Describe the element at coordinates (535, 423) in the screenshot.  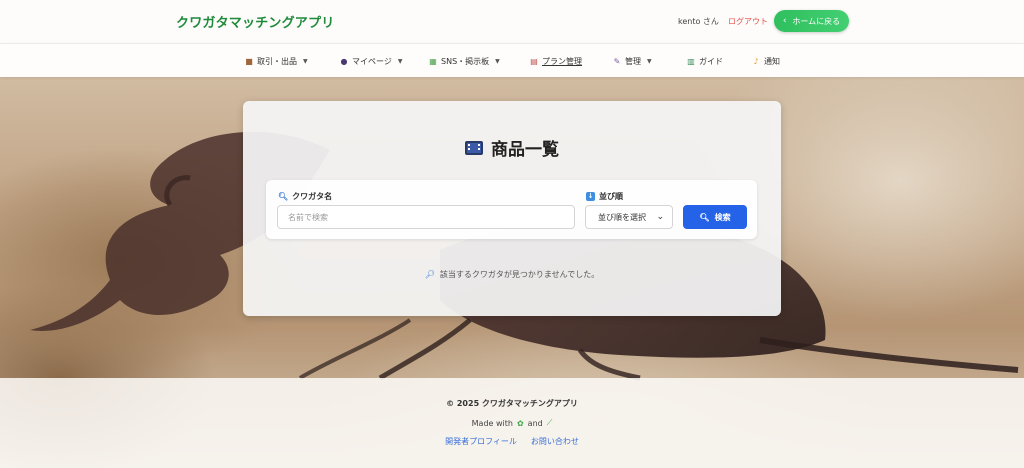
I see `made-with-and: and` at that location.